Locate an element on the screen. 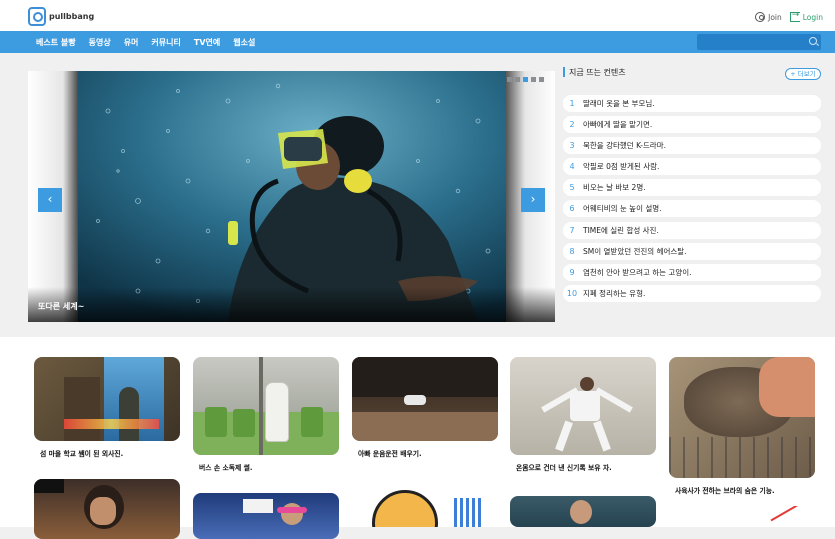 The height and width of the screenshot is (539, 835). content-card: 아빠 운음운전 배우기. is located at coordinates (425, 407).